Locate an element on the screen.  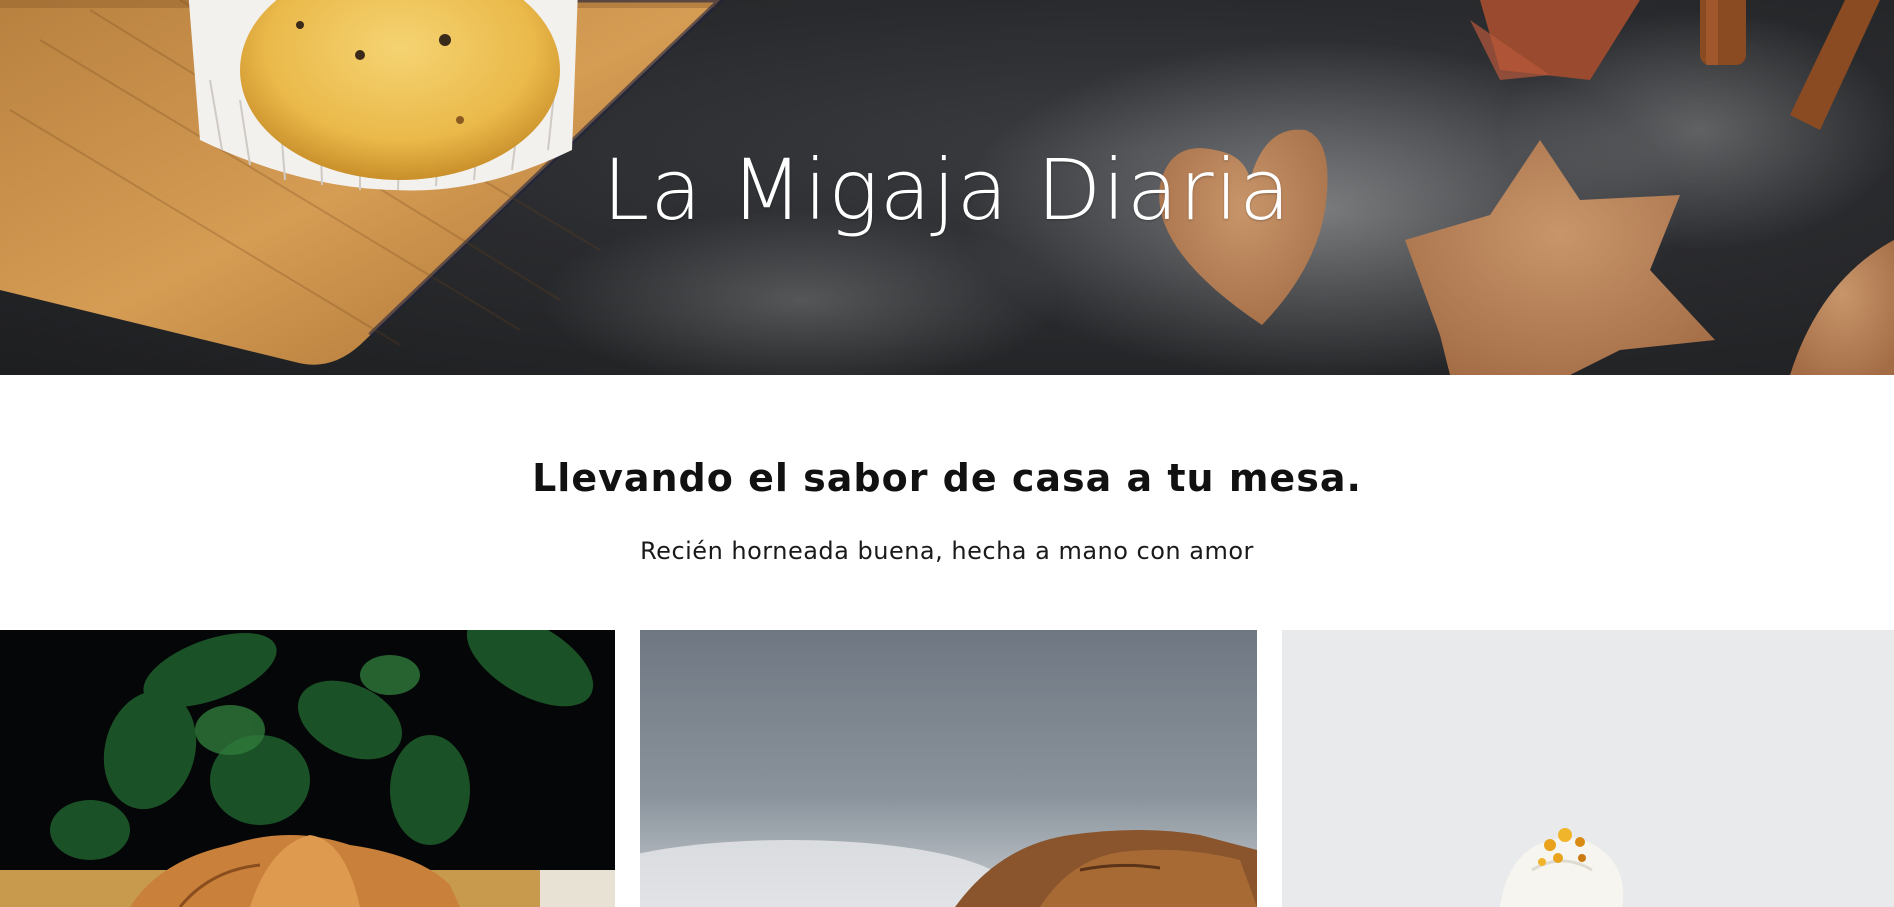
gallery-card-croissant is located at coordinates (307, 768).